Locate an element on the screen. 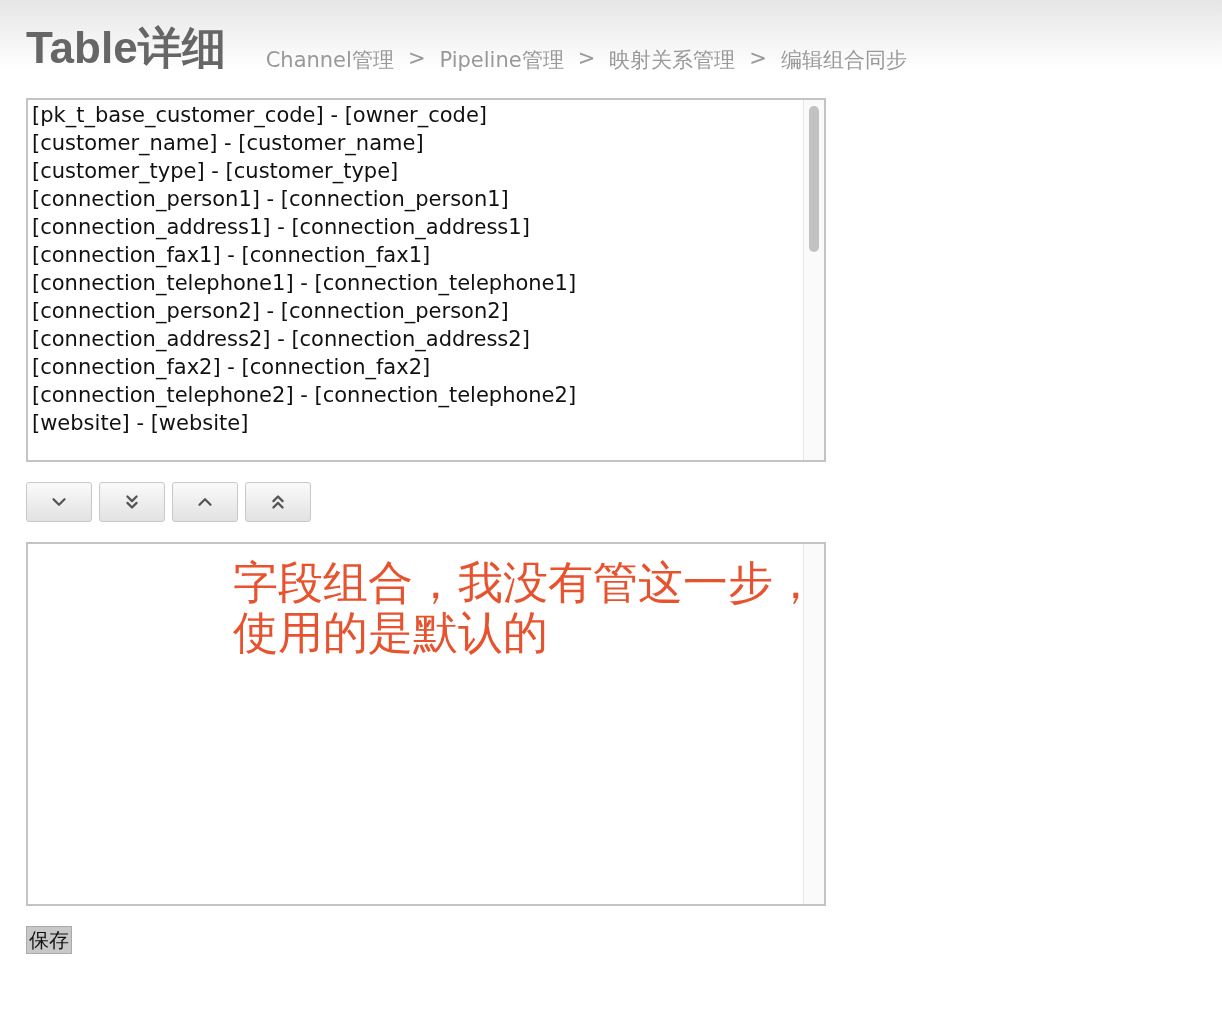  list-item: [connection_fax2] - [connection_fax2] is located at coordinates (415, 367).